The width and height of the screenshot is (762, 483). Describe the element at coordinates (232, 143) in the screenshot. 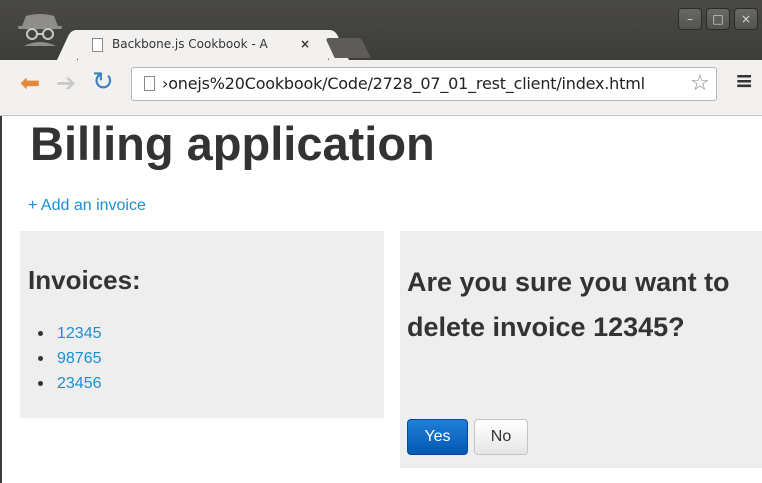

I see `page-title: Billing application` at that location.